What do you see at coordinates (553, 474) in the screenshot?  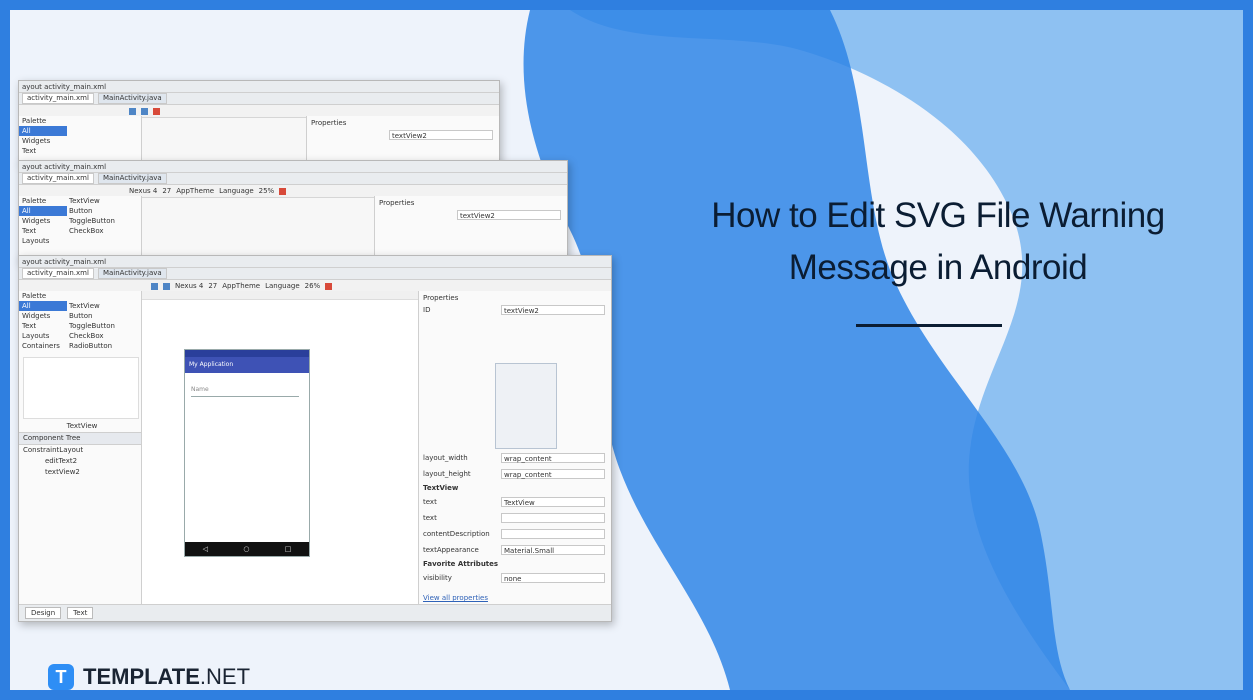 I see `prop-value-layout-height: wrap_content` at bounding box center [553, 474].